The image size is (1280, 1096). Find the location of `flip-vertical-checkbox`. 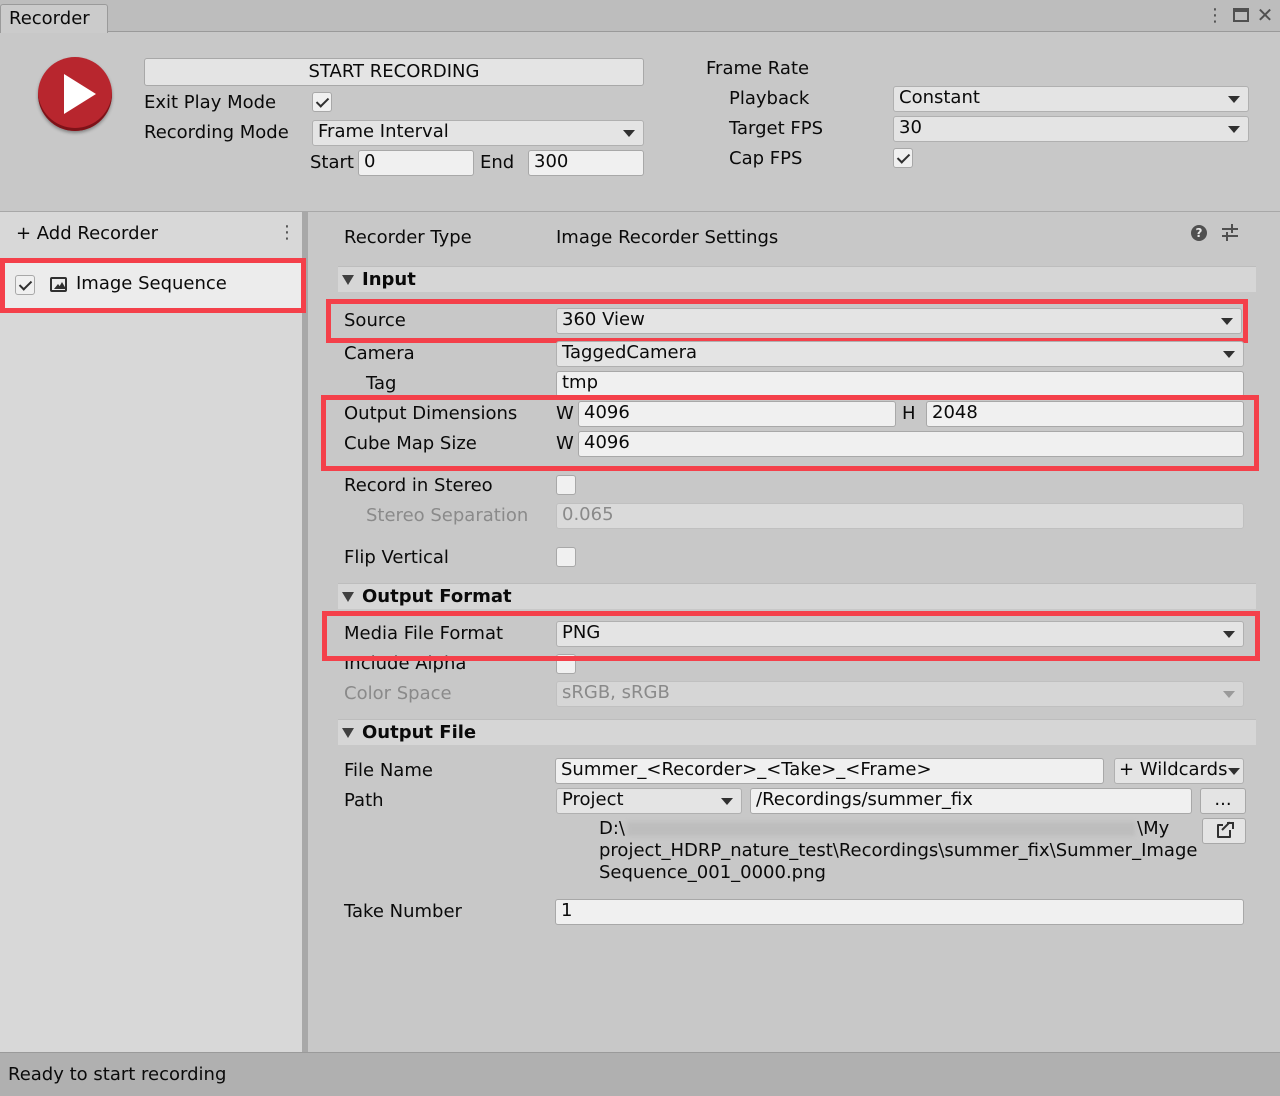

flip-vertical-checkbox is located at coordinates (566, 557).